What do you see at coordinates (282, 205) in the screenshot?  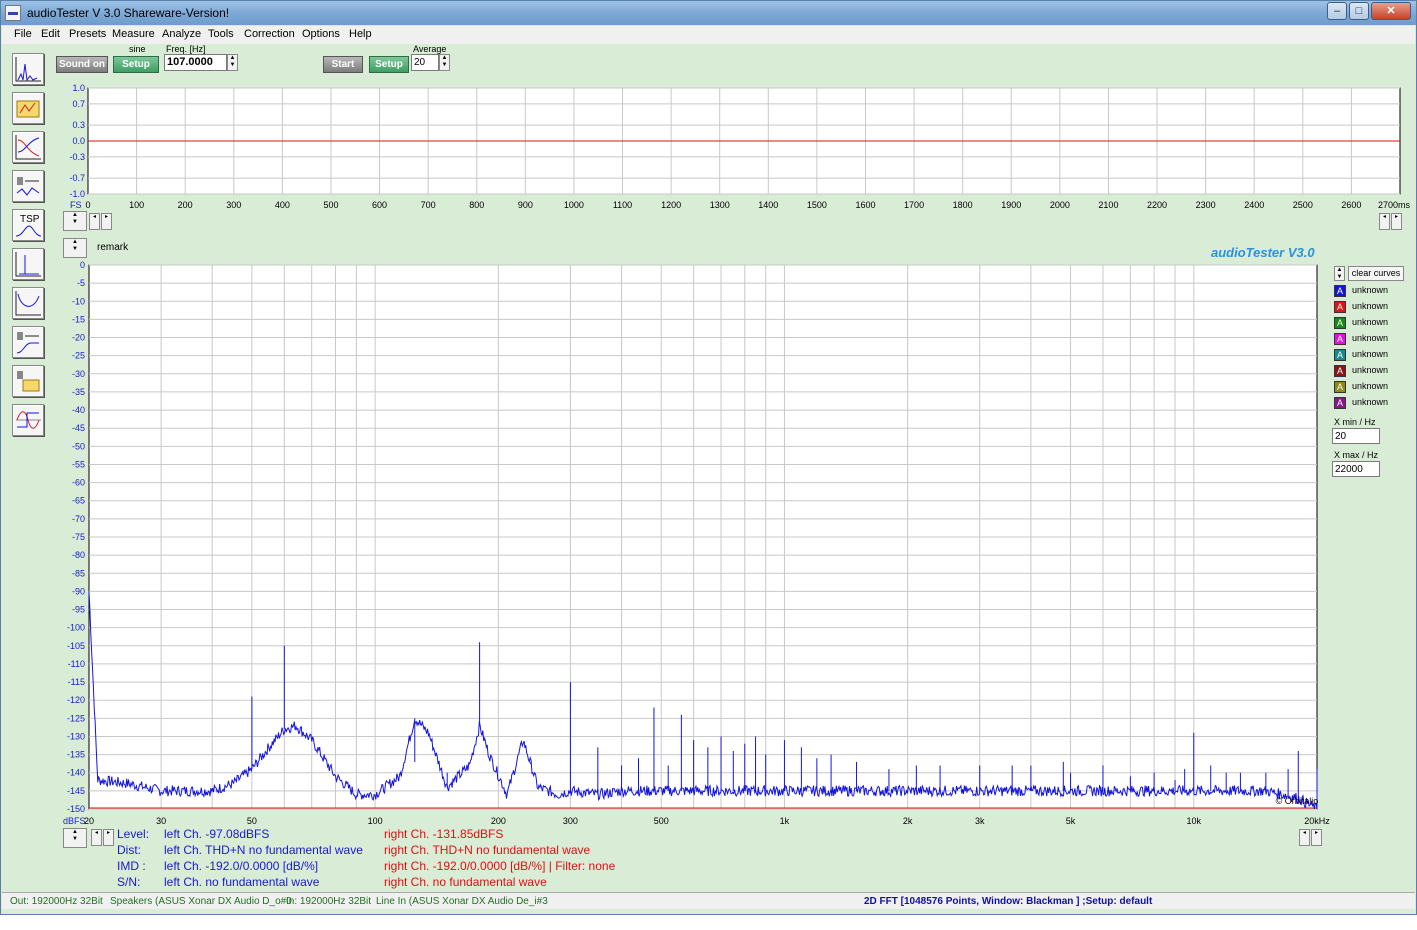 I see `scope-x-tick-label: 400` at bounding box center [282, 205].